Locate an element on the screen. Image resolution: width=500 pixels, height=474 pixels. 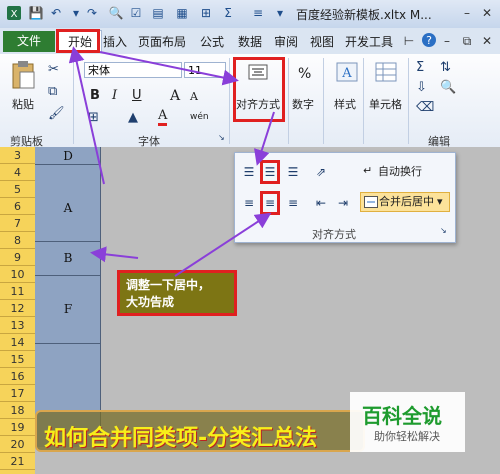
banner-text: 如何合并同类项-分类汇总法 is located at coordinates (181, 438).